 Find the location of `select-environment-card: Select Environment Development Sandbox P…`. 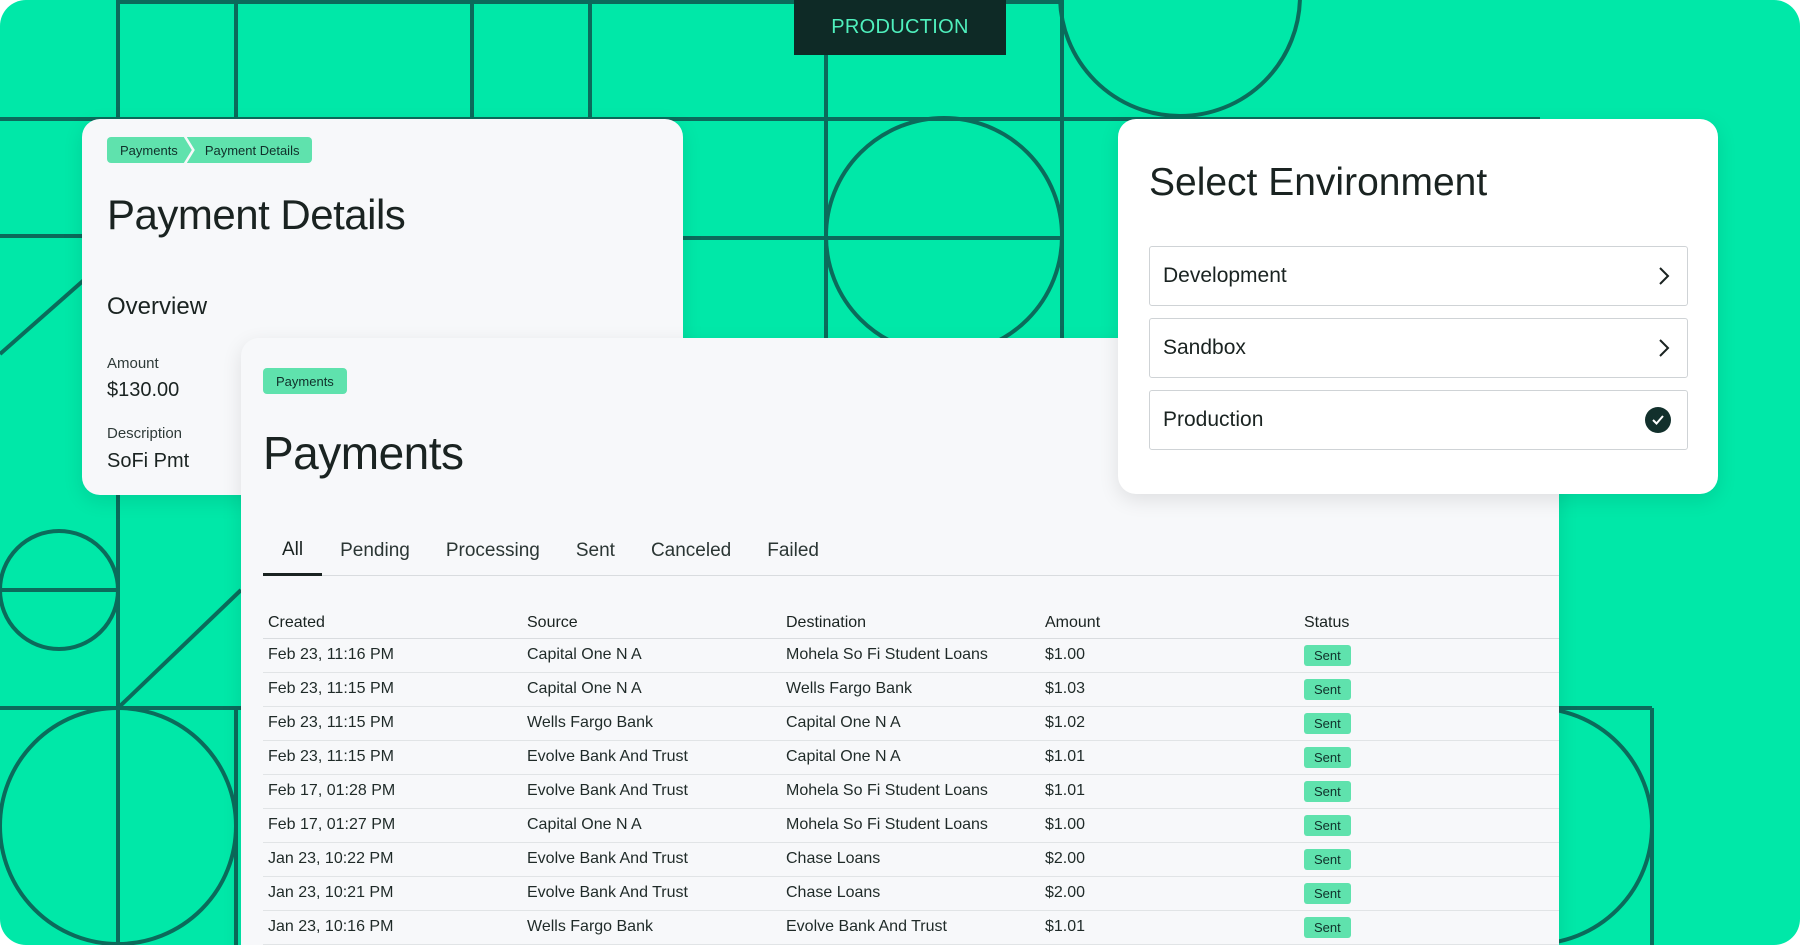

select-environment-card: Select Environment Development Sandbox P… is located at coordinates (1418, 306).